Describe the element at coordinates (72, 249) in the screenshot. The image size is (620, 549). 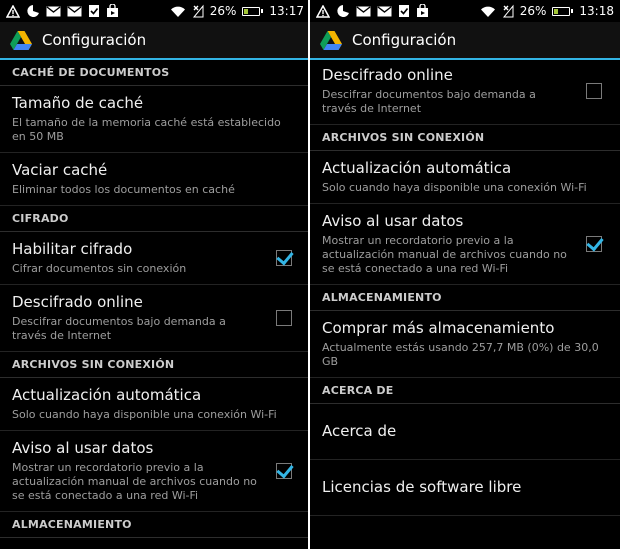
I see `setting-title: Habilitar cifrado` at that location.